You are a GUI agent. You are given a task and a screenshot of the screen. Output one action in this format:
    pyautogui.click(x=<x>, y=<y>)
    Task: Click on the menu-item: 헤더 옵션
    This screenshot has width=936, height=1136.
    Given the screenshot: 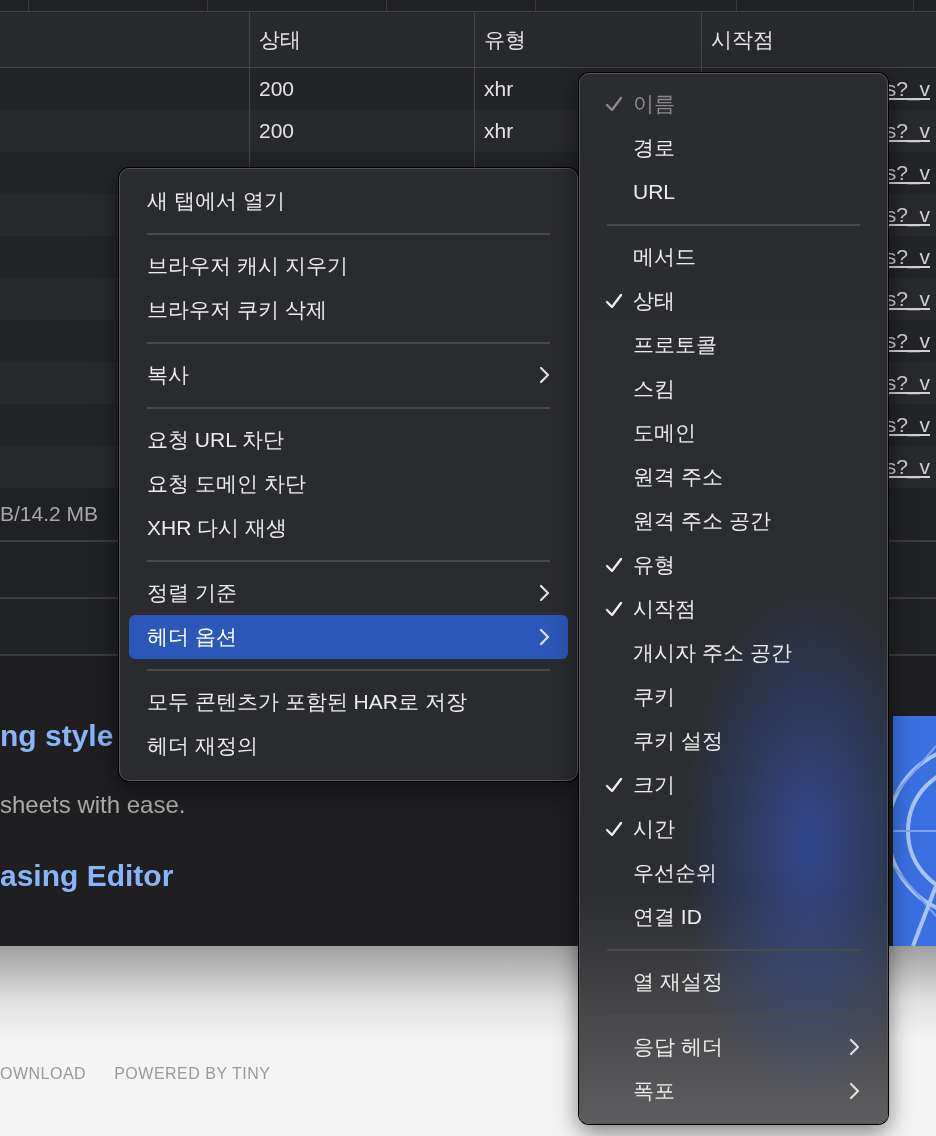 What is the action you would take?
    pyautogui.click(x=348, y=637)
    